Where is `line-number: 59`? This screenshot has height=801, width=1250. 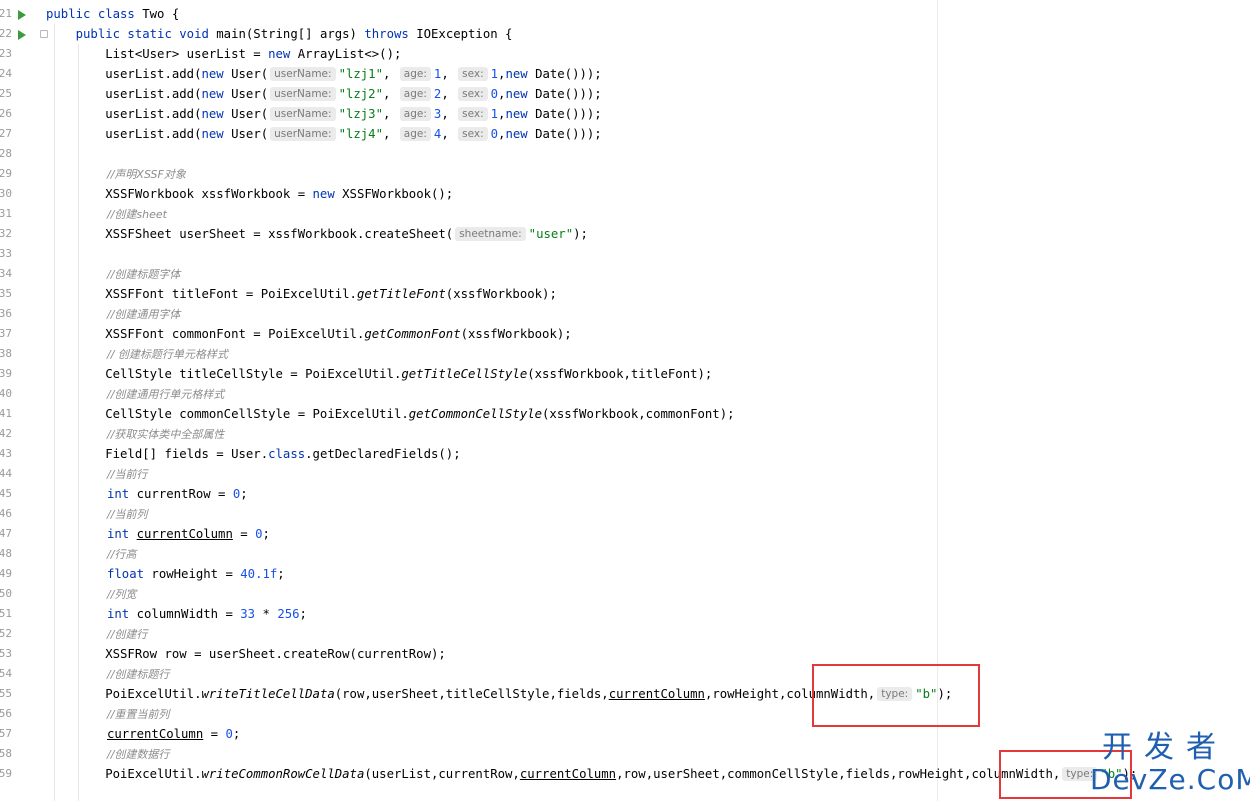
line-number: 59 is located at coordinates (6, 773).